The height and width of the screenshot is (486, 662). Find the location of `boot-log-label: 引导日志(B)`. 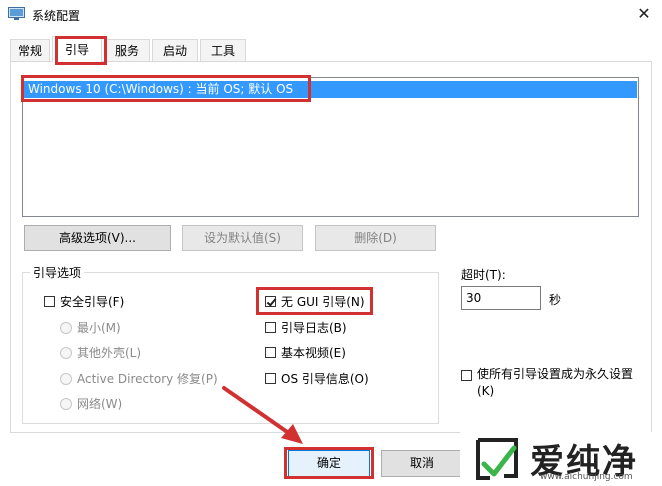

boot-log-label: 引导日志(B) is located at coordinates (314, 328).